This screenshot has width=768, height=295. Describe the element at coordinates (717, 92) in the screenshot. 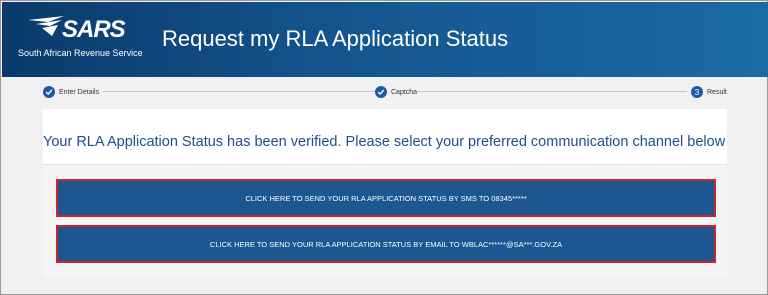

I see `step-label: Result` at that location.